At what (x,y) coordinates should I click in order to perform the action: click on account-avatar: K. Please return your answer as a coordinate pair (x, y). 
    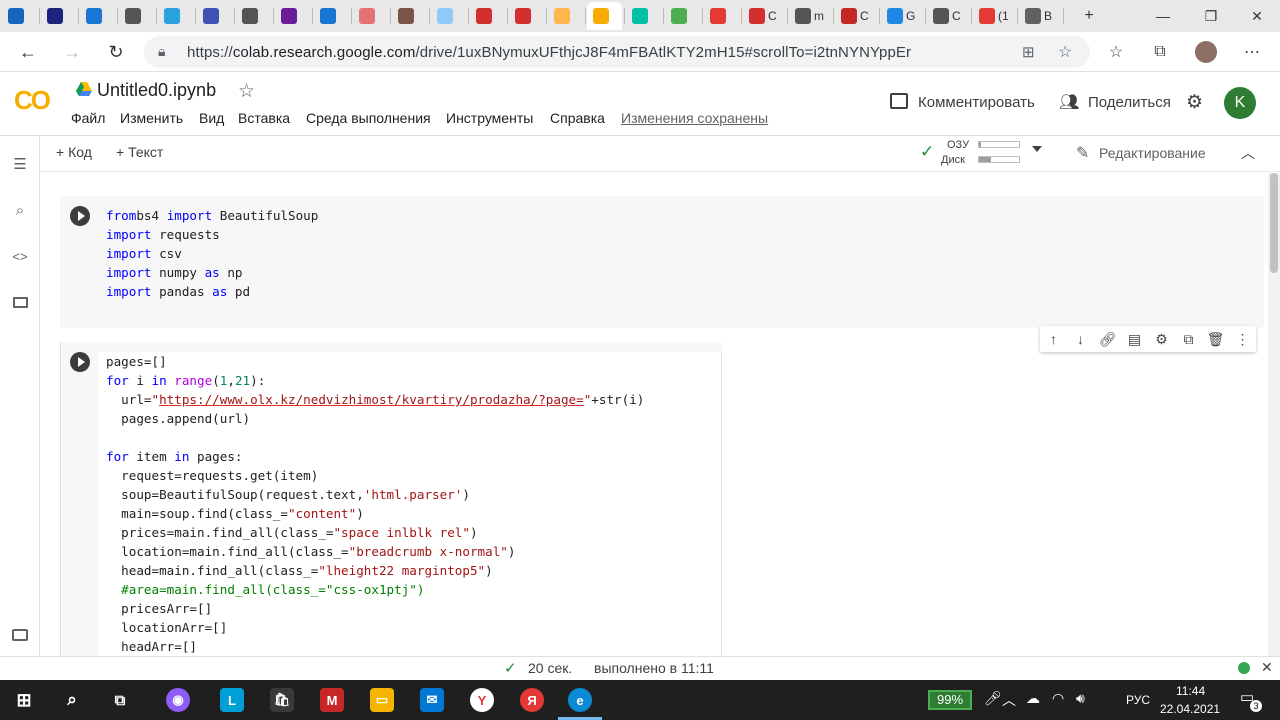
    Looking at the image, I should click on (1240, 103).